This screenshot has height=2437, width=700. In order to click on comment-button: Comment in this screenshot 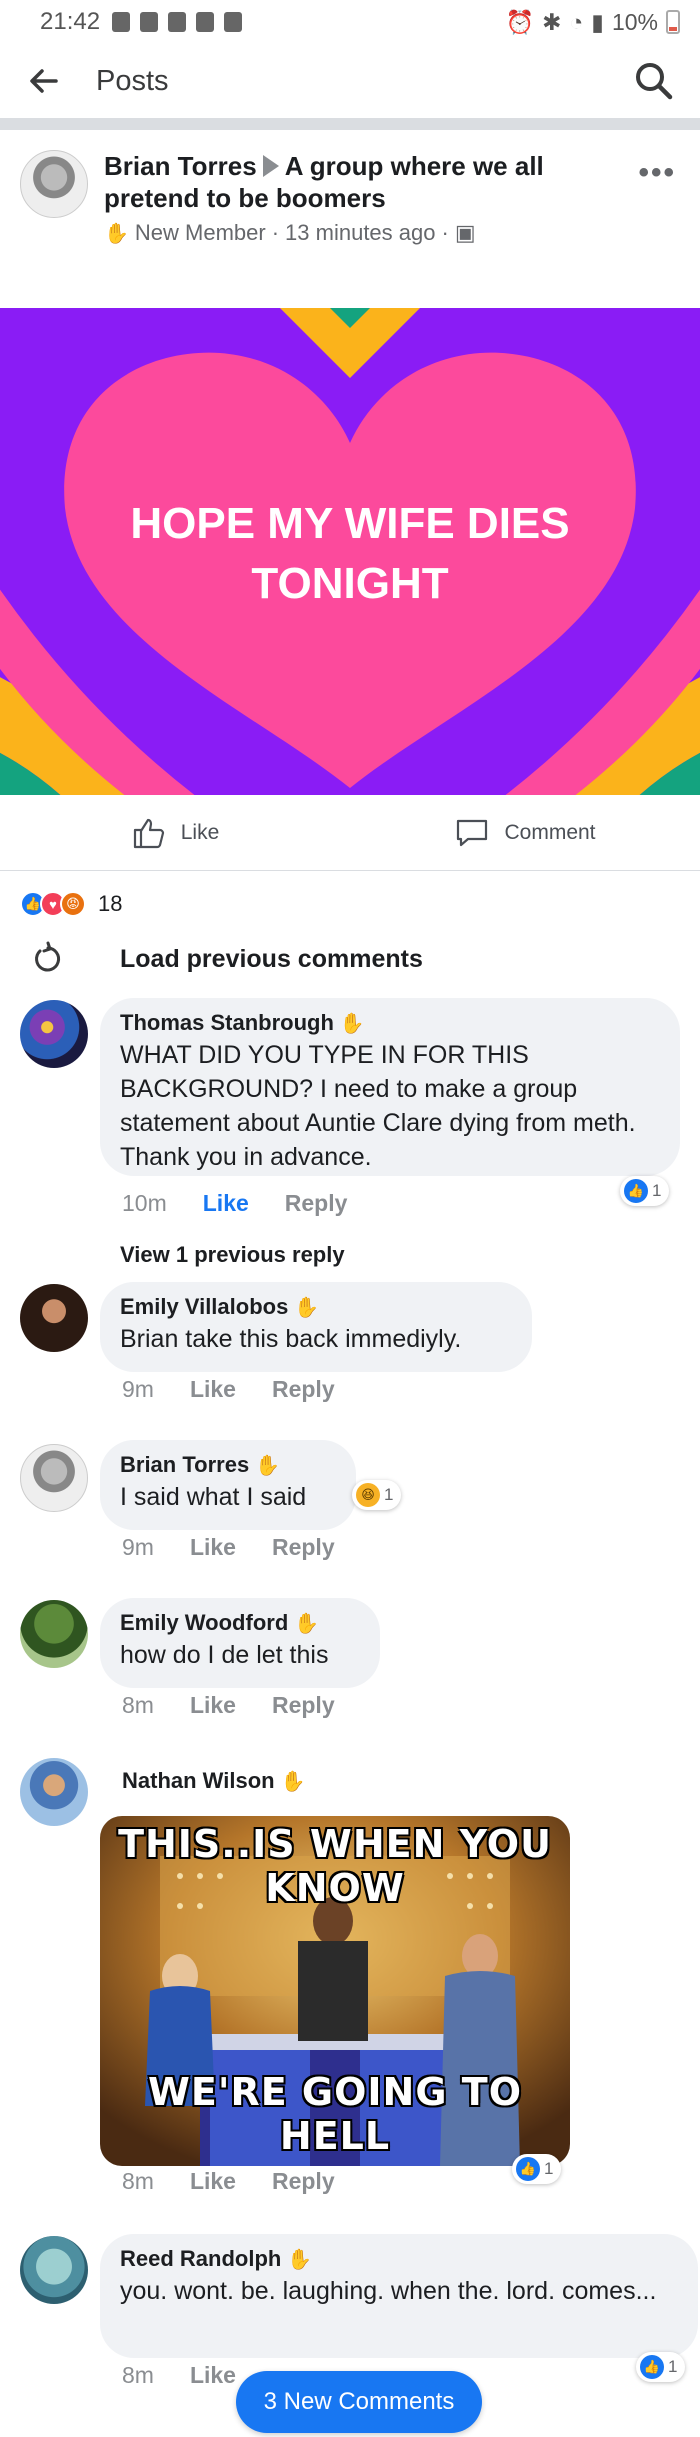, I will do `click(525, 832)`.